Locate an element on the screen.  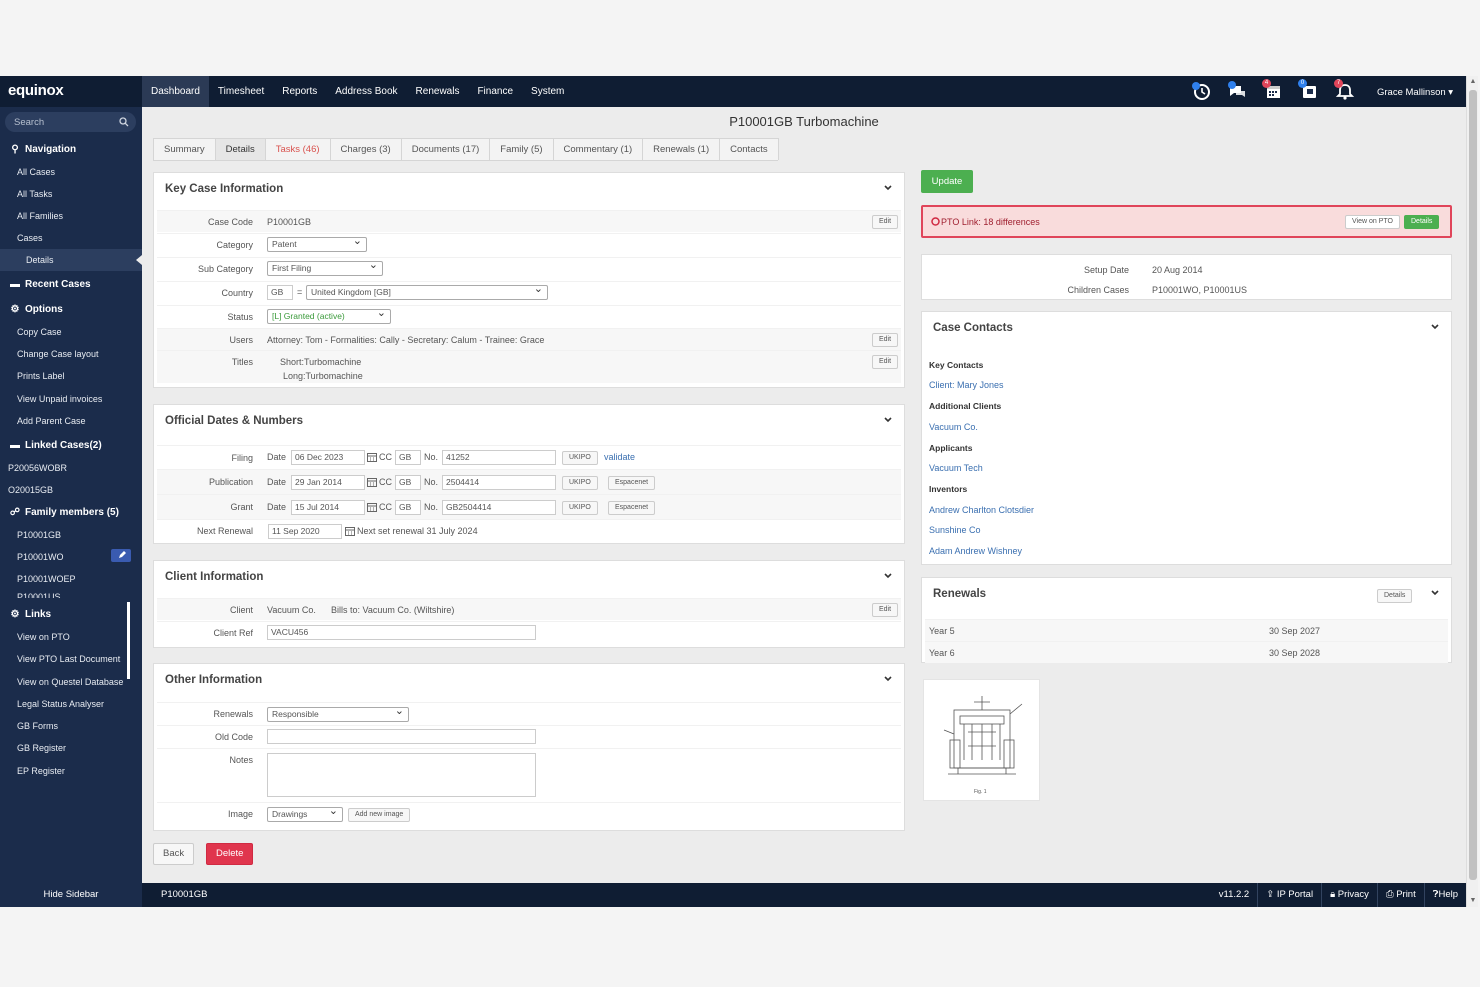
patent-drawing-thumbnail: Fig. 1 is located at coordinates (981, 740).